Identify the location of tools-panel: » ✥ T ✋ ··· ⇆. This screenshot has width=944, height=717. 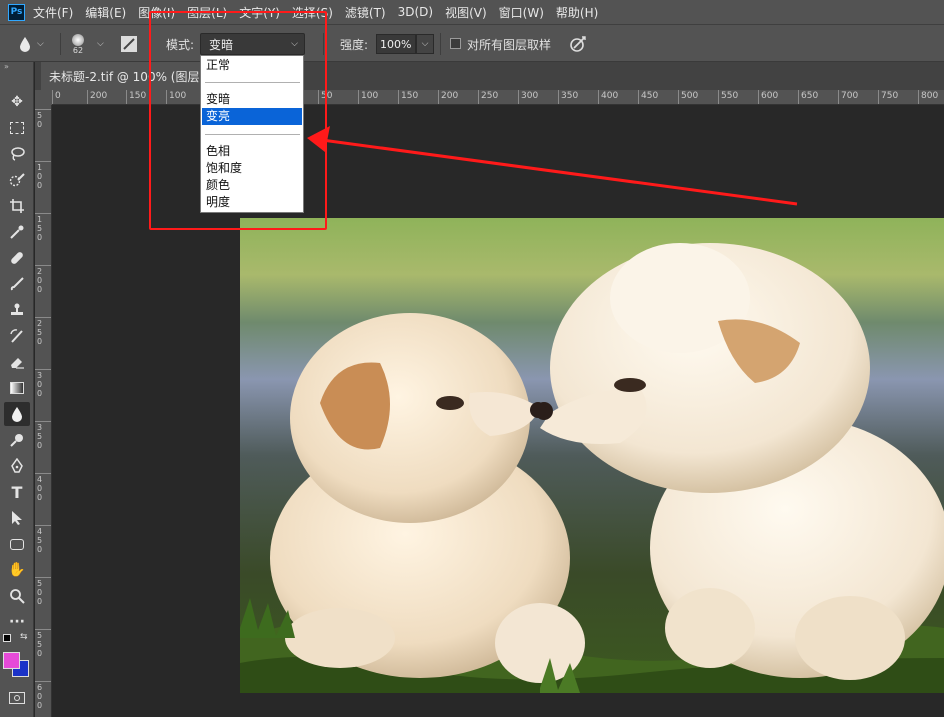
(17, 389).